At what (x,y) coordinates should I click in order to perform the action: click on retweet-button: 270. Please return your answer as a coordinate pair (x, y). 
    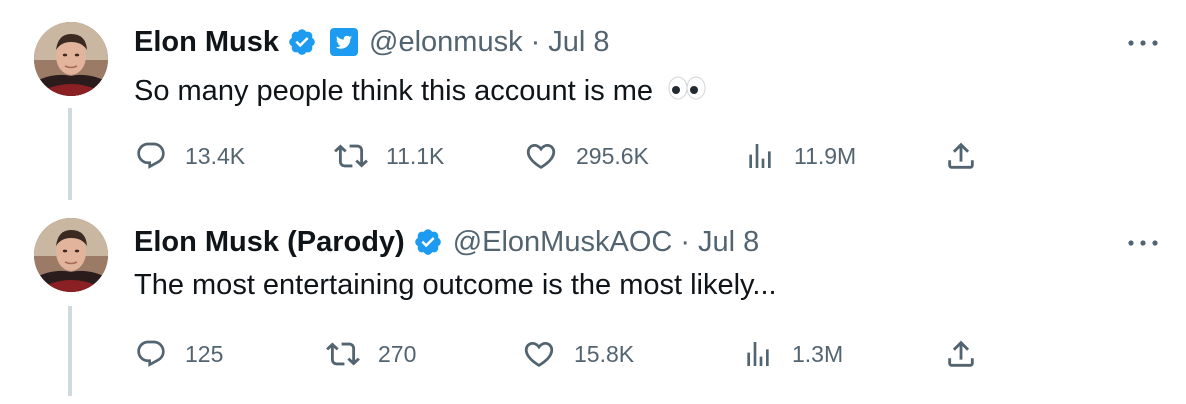
    Looking at the image, I should click on (371, 354).